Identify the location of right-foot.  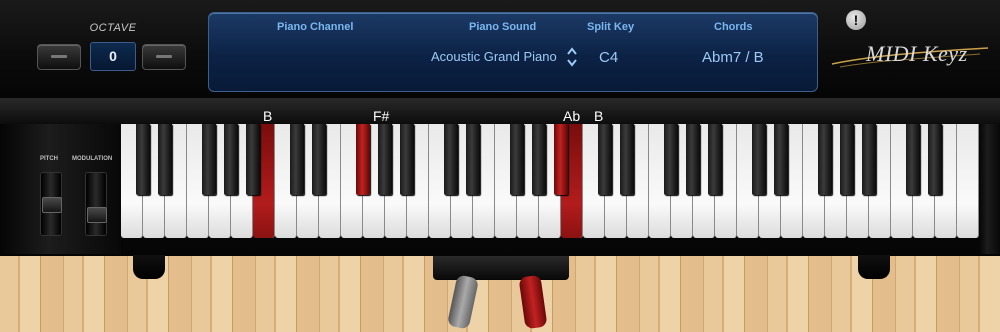
(874, 267).